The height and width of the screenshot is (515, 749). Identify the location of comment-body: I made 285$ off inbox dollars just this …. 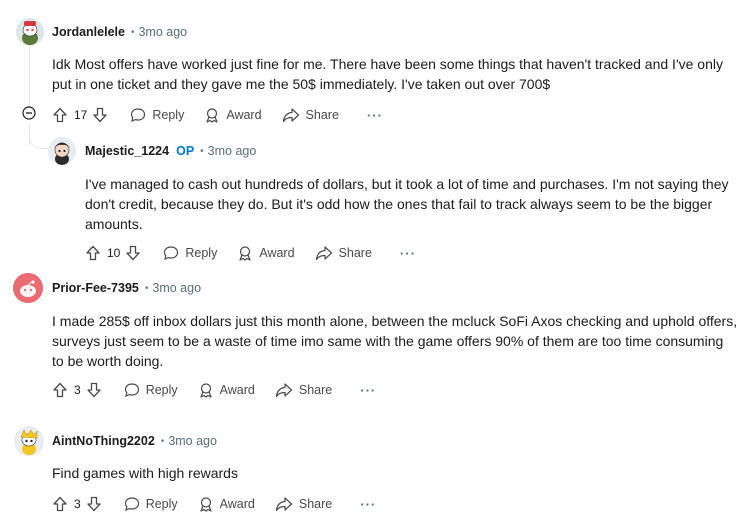
(394, 341).